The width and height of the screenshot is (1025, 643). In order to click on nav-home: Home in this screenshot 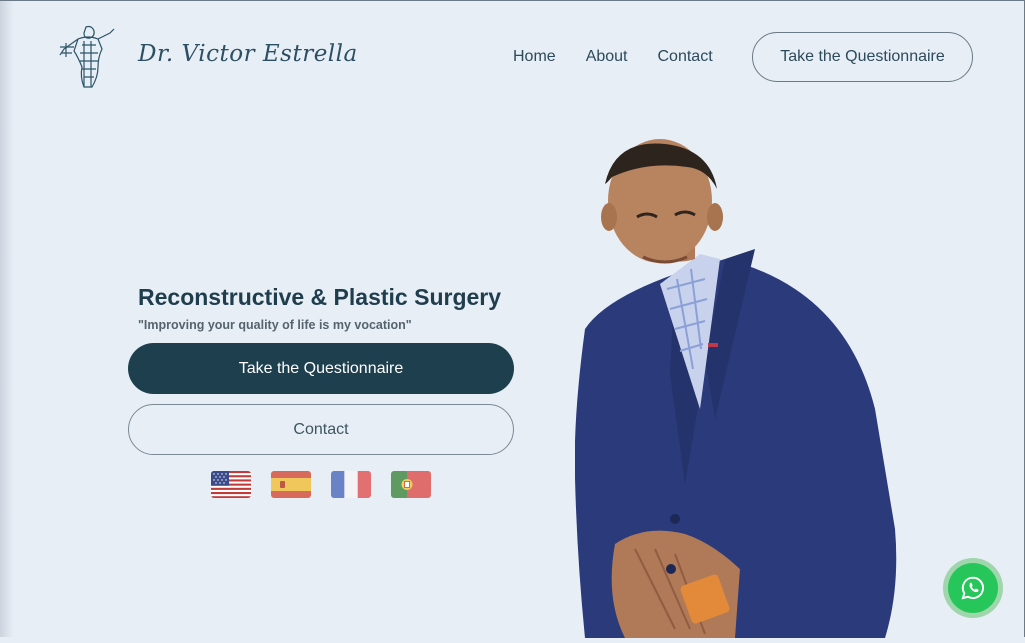, I will do `click(534, 57)`.